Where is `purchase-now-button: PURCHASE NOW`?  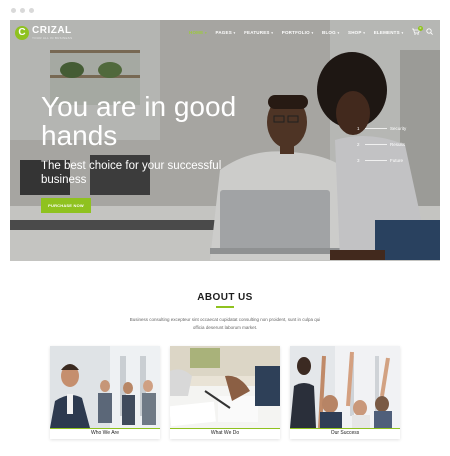 purchase-now-button: PURCHASE NOW is located at coordinates (66, 205).